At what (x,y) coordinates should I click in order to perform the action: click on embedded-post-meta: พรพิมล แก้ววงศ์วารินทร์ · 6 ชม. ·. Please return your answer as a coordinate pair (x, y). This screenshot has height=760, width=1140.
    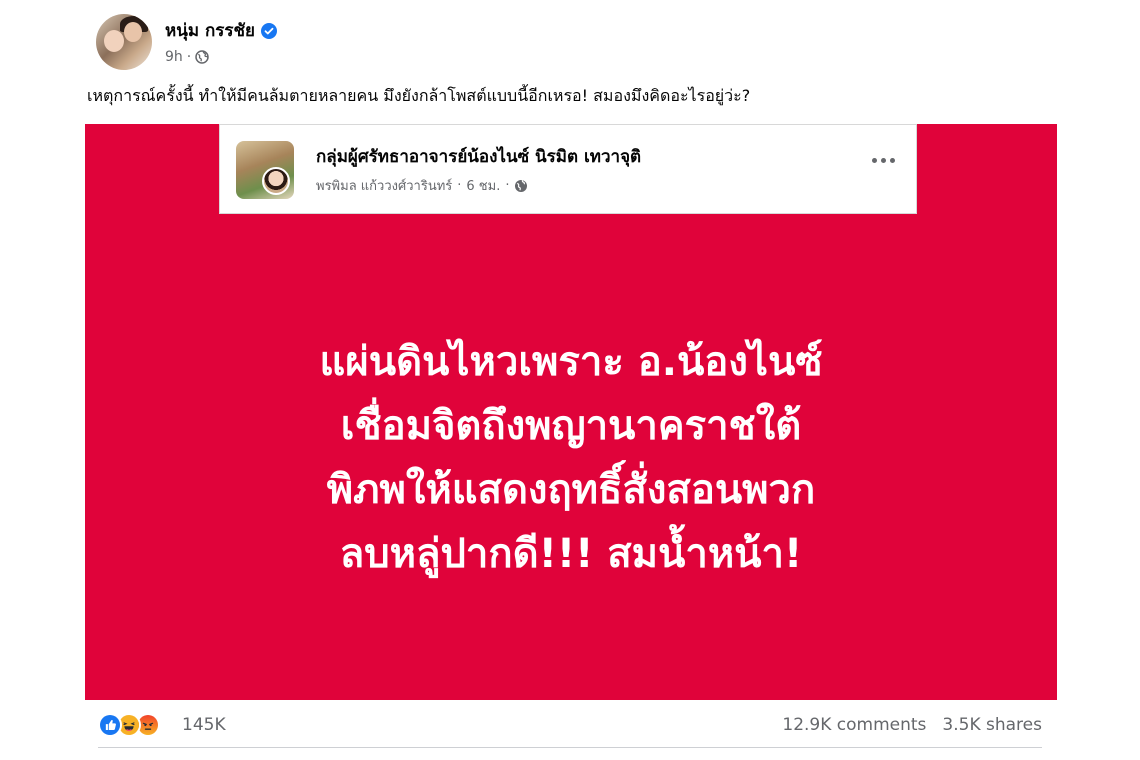
    Looking at the image, I should click on (422, 185).